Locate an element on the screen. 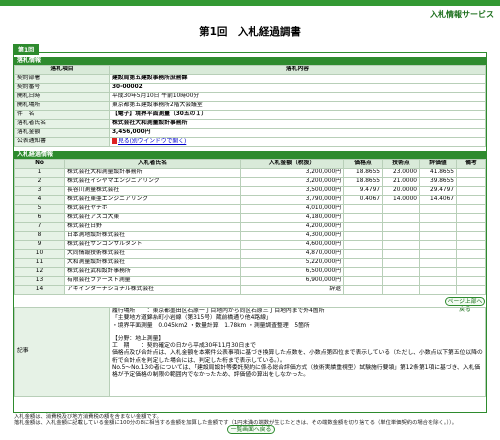  bid-cell: 株式会社東亜エンジニアリング is located at coordinates (152, 200).